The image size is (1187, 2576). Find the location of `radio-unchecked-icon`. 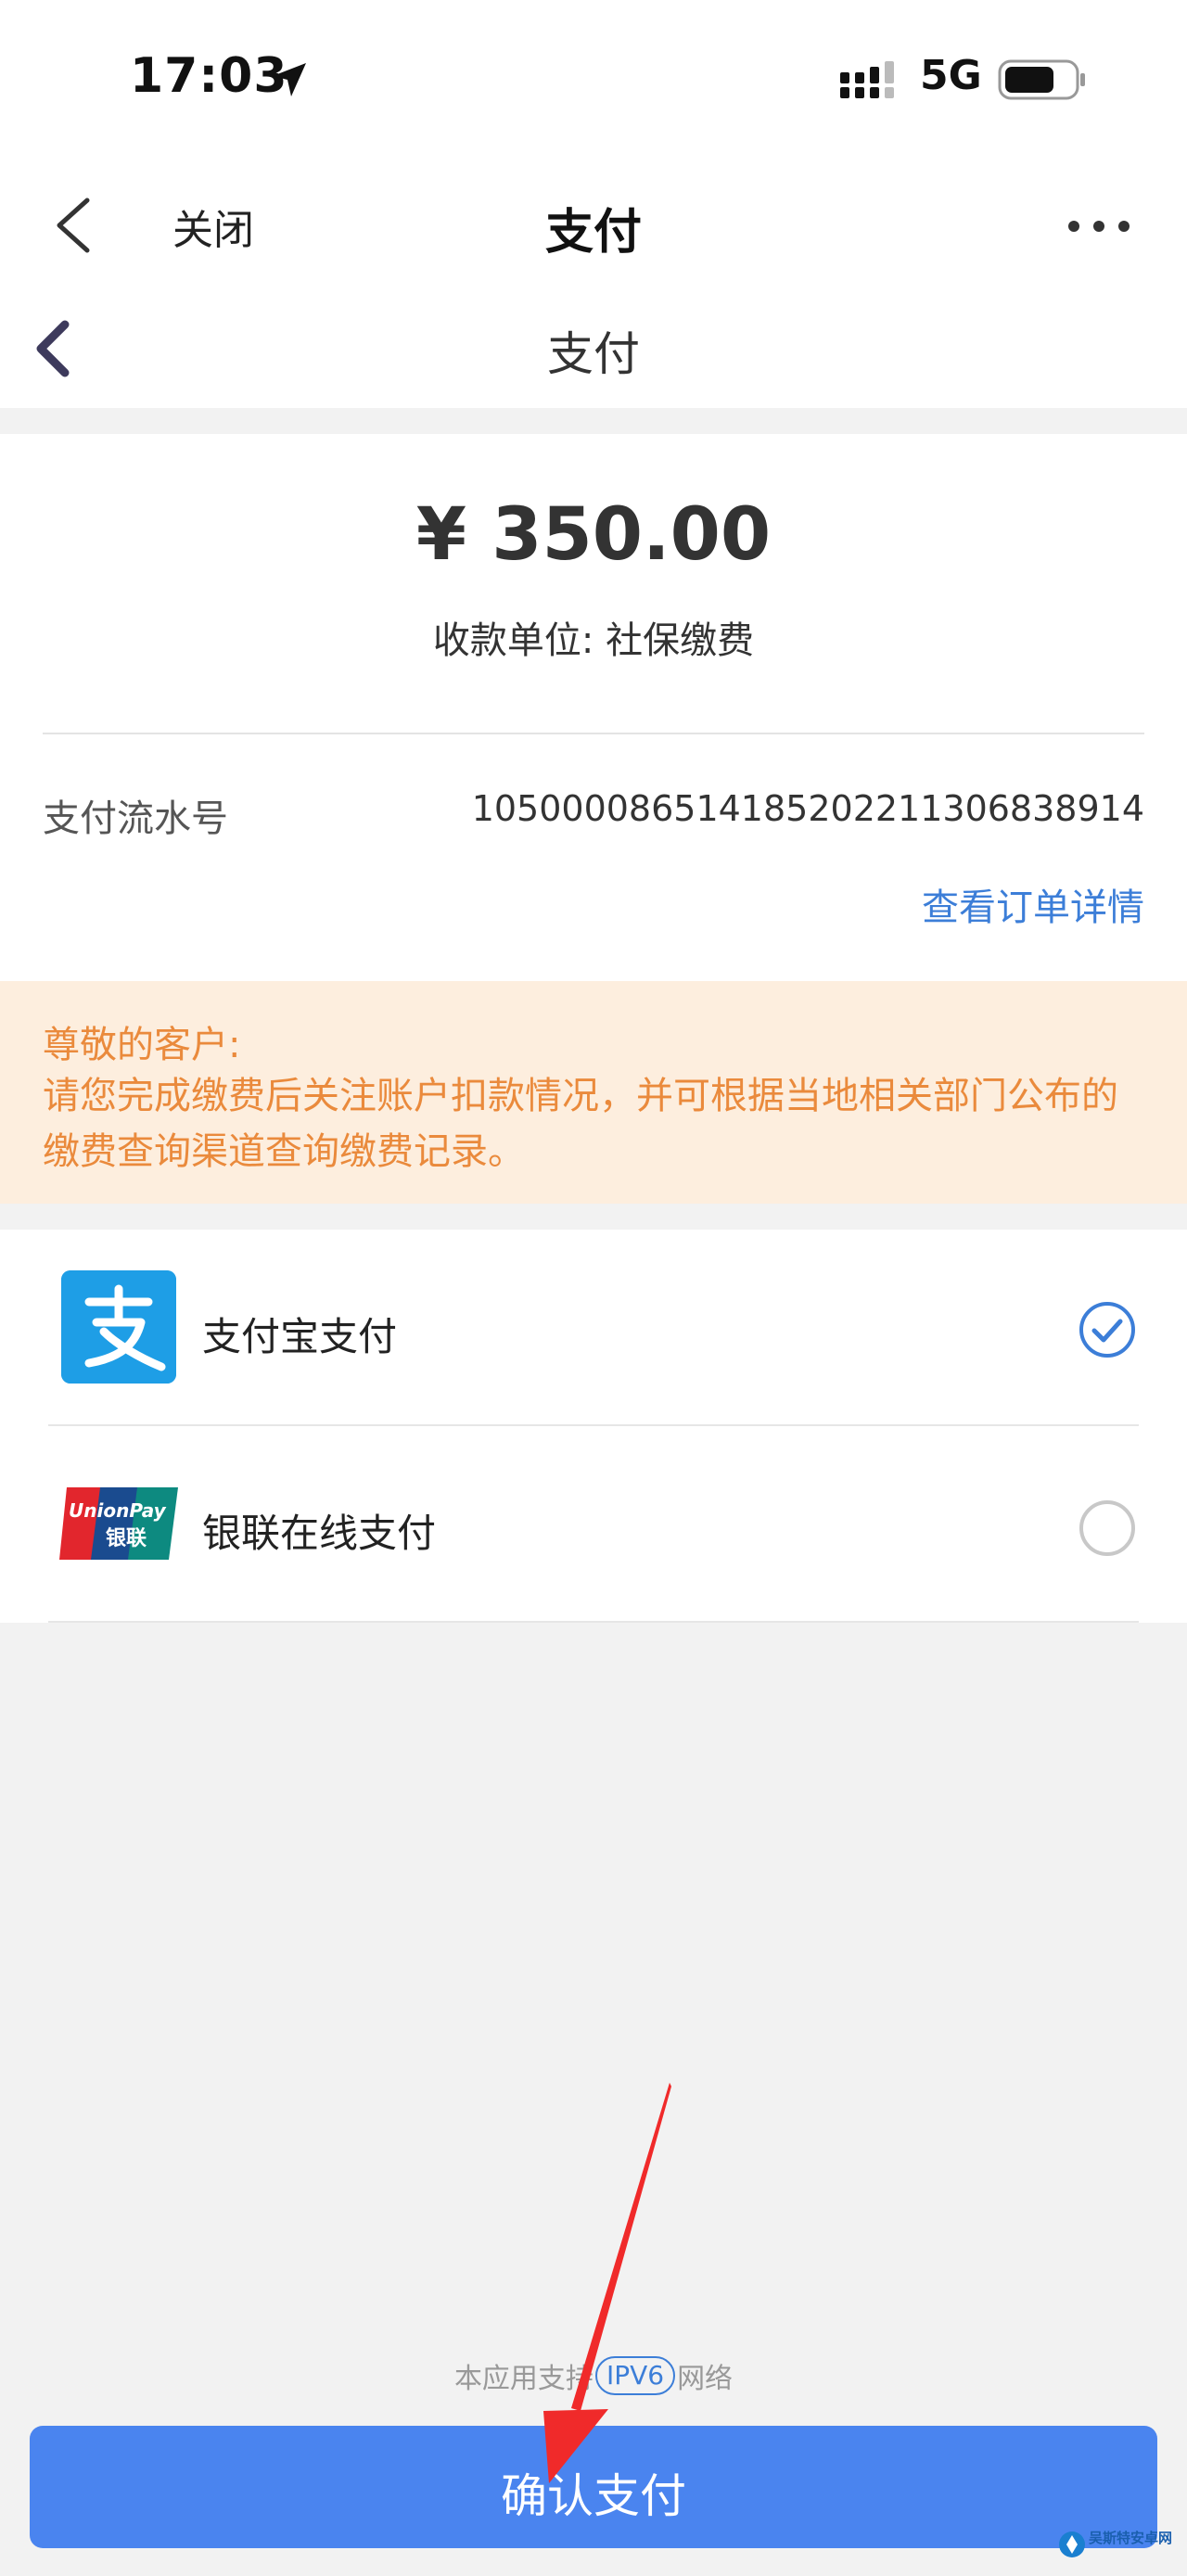

radio-unchecked-icon is located at coordinates (1107, 1530).